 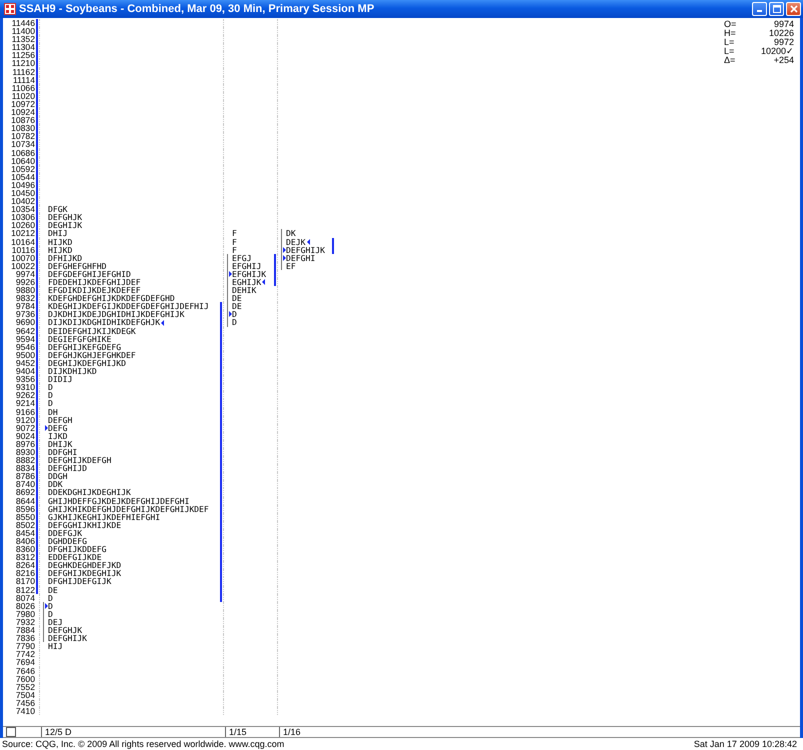 What do you see at coordinates (25, 306) in the screenshot?
I see `price-label: 9784` at bounding box center [25, 306].